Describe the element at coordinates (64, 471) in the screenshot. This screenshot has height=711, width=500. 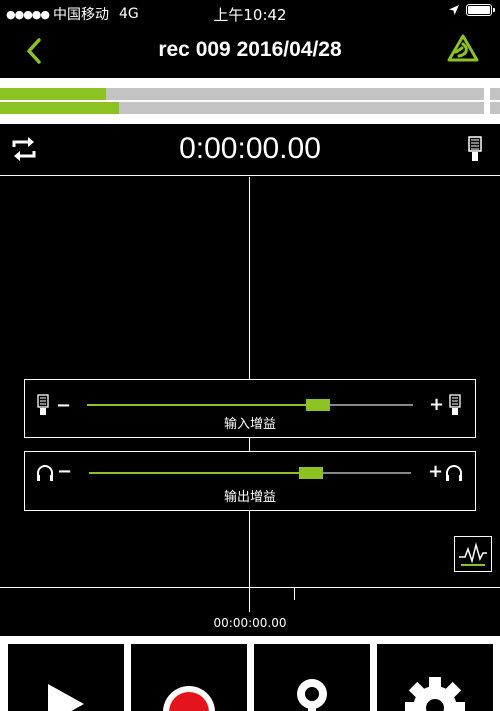
I see `output-gain-decrease: −` at that location.